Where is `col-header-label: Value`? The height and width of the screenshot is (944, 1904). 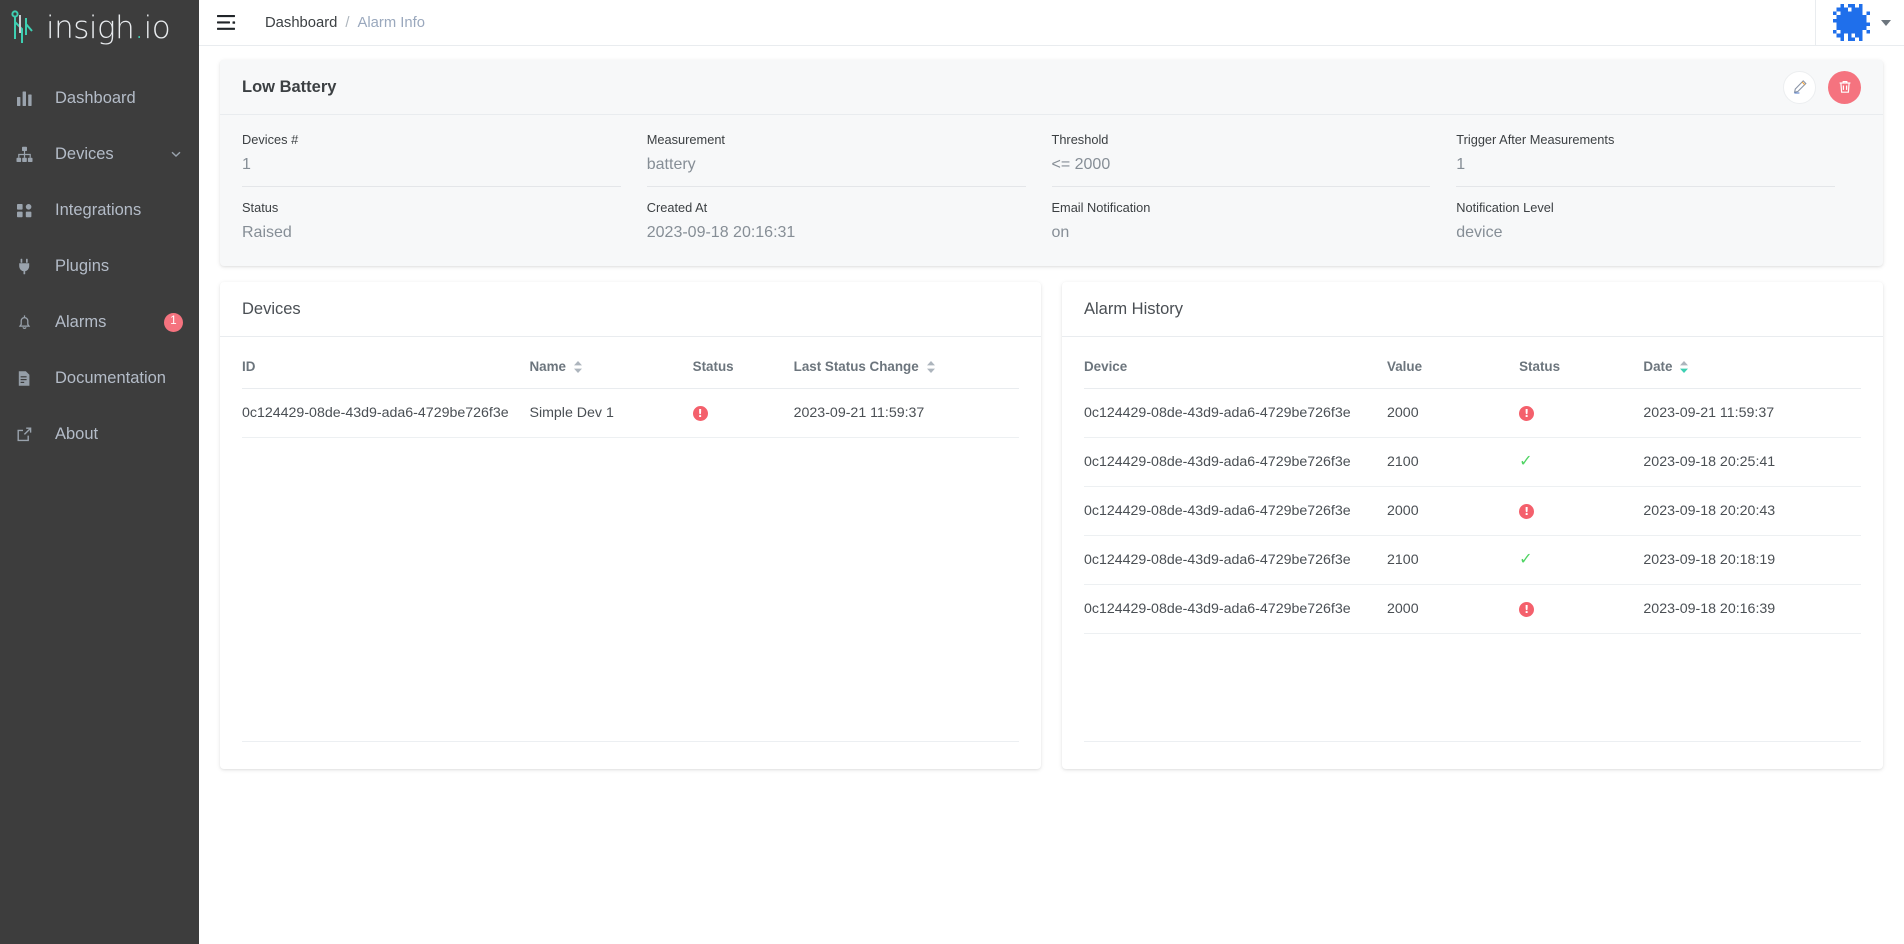
col-header-label: Value is located at coordinates (1405, 366).